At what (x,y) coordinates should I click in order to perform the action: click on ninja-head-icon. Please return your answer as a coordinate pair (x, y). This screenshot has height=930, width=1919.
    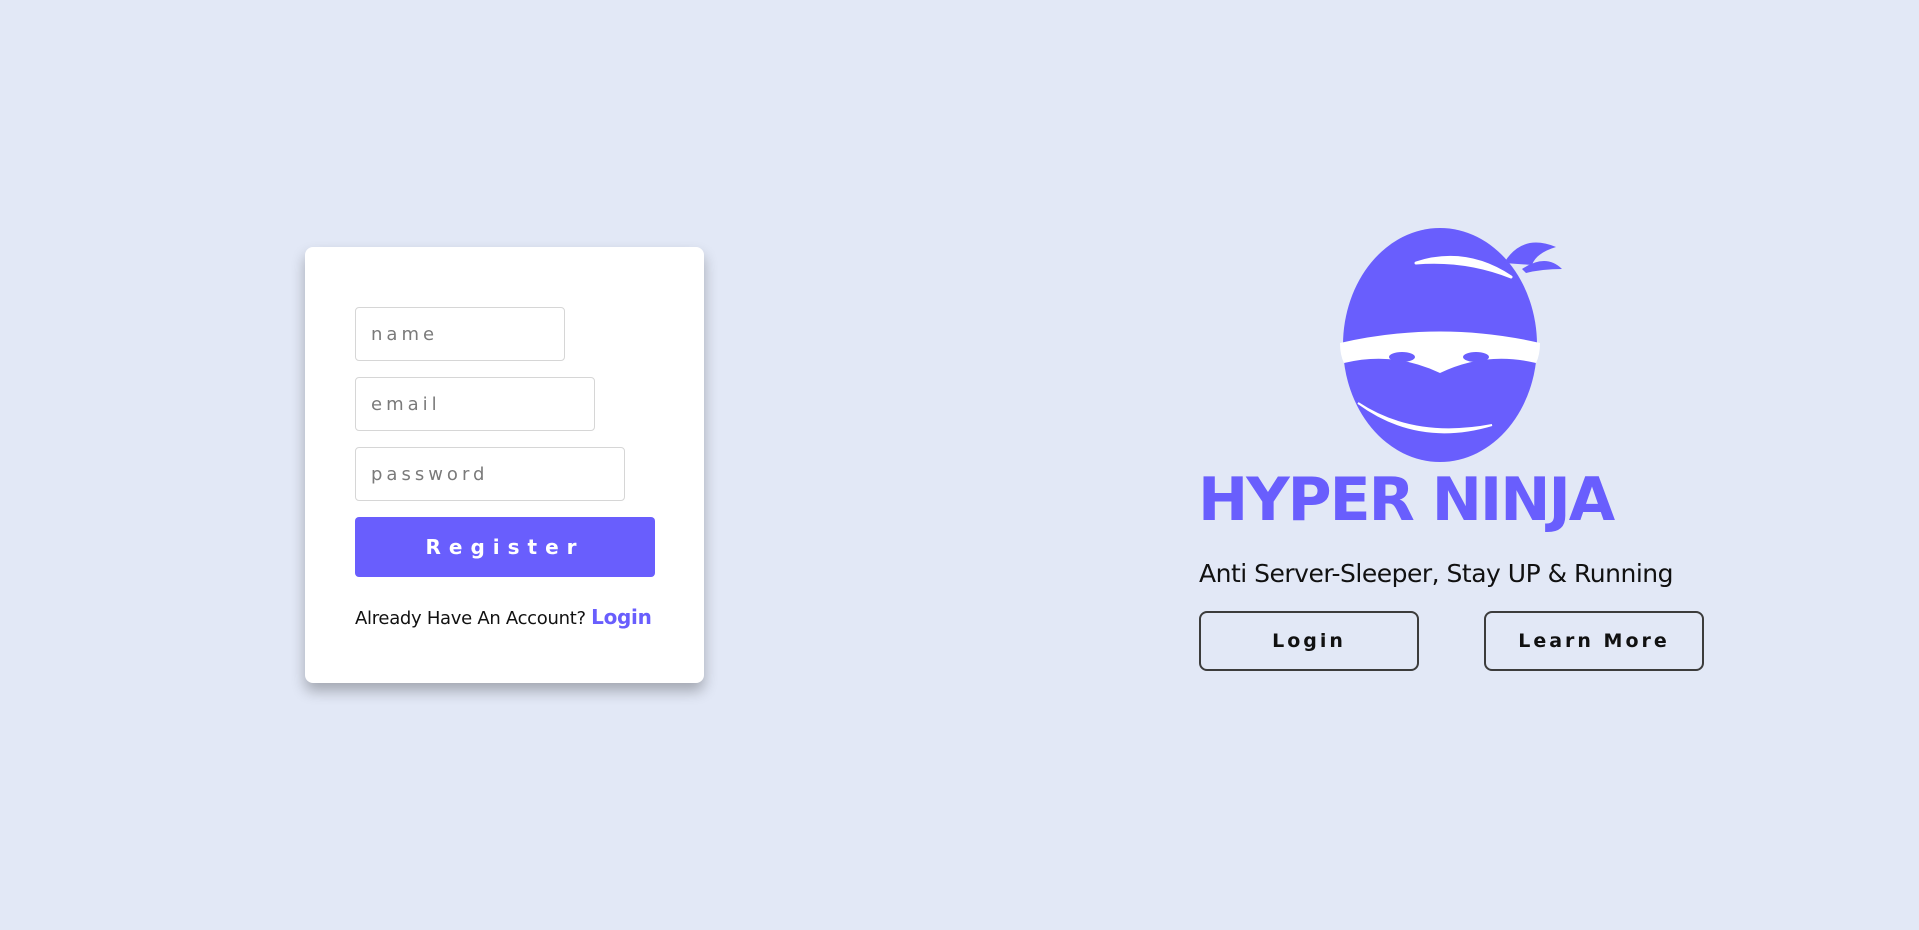
    Looking at the image, I should click on (1451, 345).